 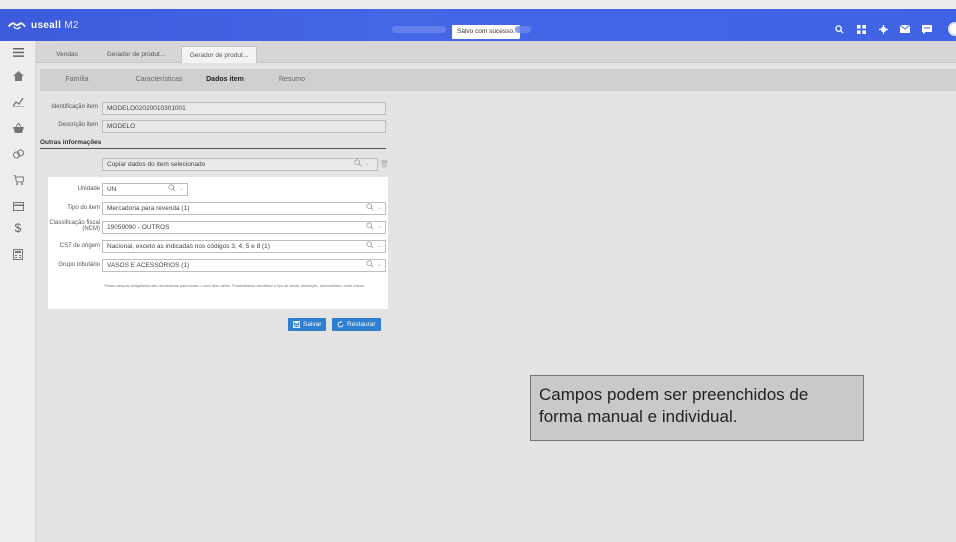 What do you see at coordinates (370, 266) in the screenshot?
I see `grupo-search-icon` at bounding box center [370, 266].